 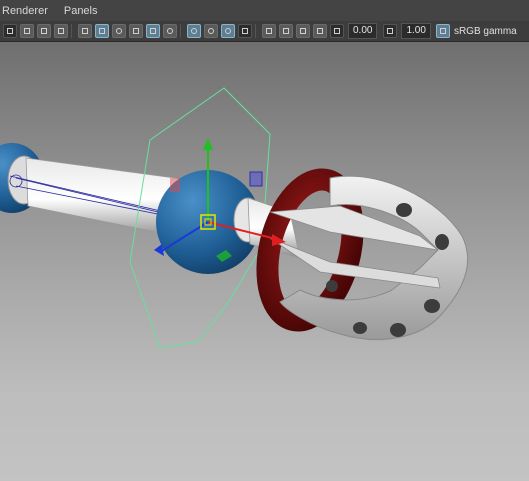 What do you see at coordinates (208, 144) in the screenshot?
I see `y-axis-arrow-icon` at bounding box center [208, 144].